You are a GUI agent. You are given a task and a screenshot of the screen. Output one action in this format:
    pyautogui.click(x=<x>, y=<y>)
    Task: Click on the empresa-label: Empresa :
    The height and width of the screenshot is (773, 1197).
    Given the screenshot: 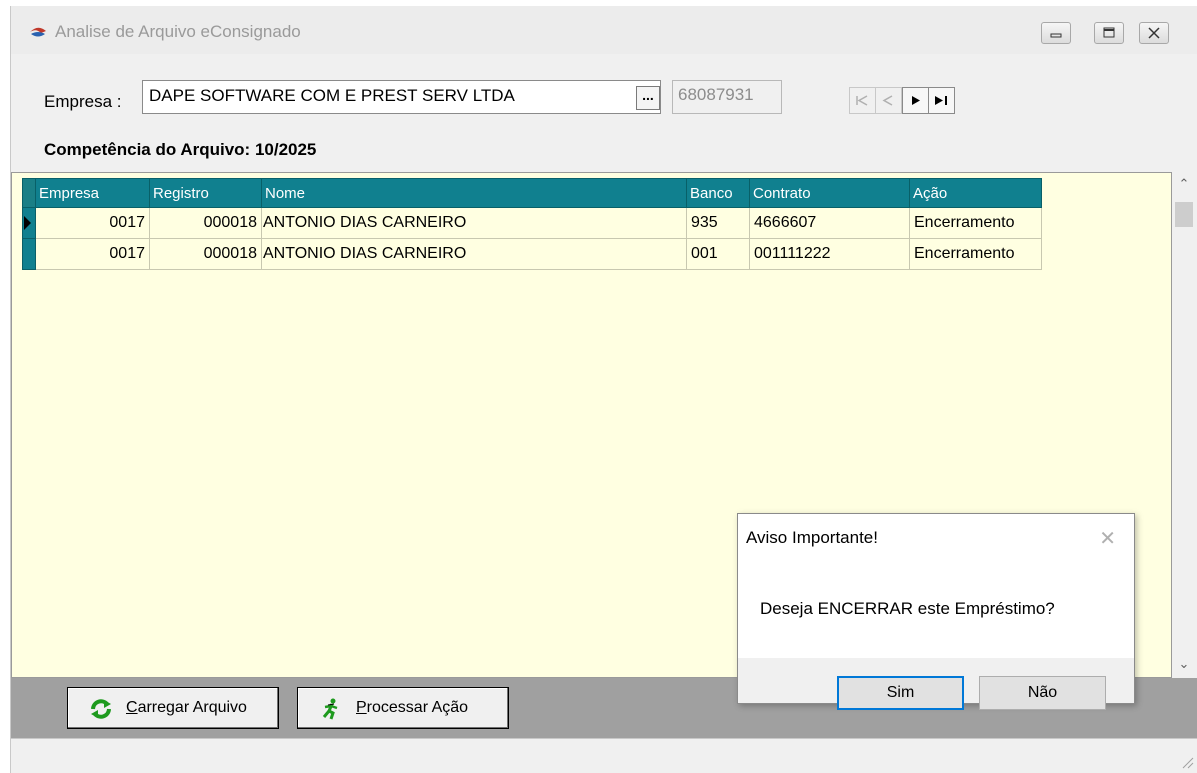 What is the action you would take?
    pyautogui.click(x=83, y=101)
    